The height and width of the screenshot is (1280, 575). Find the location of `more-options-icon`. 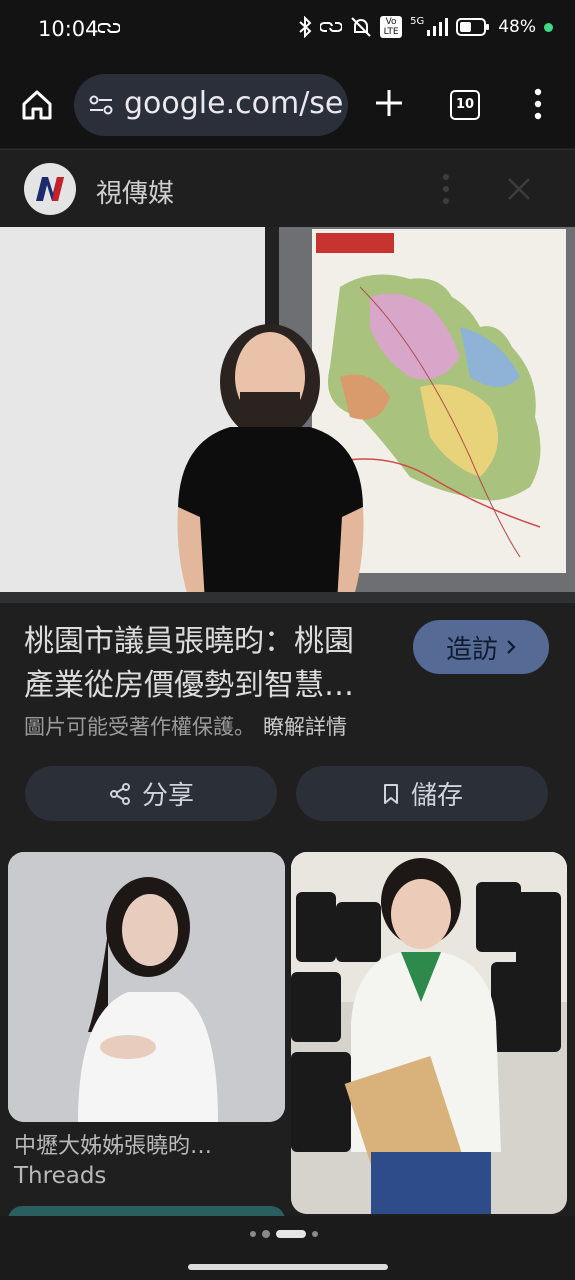

more-options-icon is located at coordinates (446, 189).